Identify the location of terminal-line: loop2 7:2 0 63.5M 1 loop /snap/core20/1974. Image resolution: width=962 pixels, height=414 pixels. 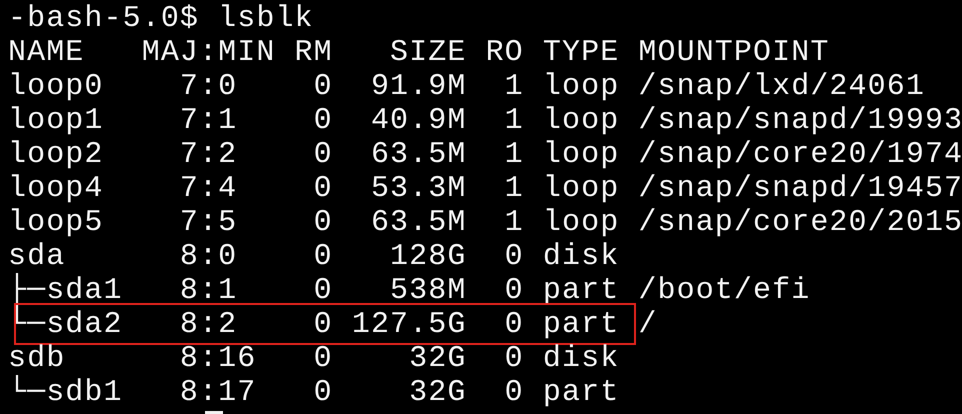
(485, 155).